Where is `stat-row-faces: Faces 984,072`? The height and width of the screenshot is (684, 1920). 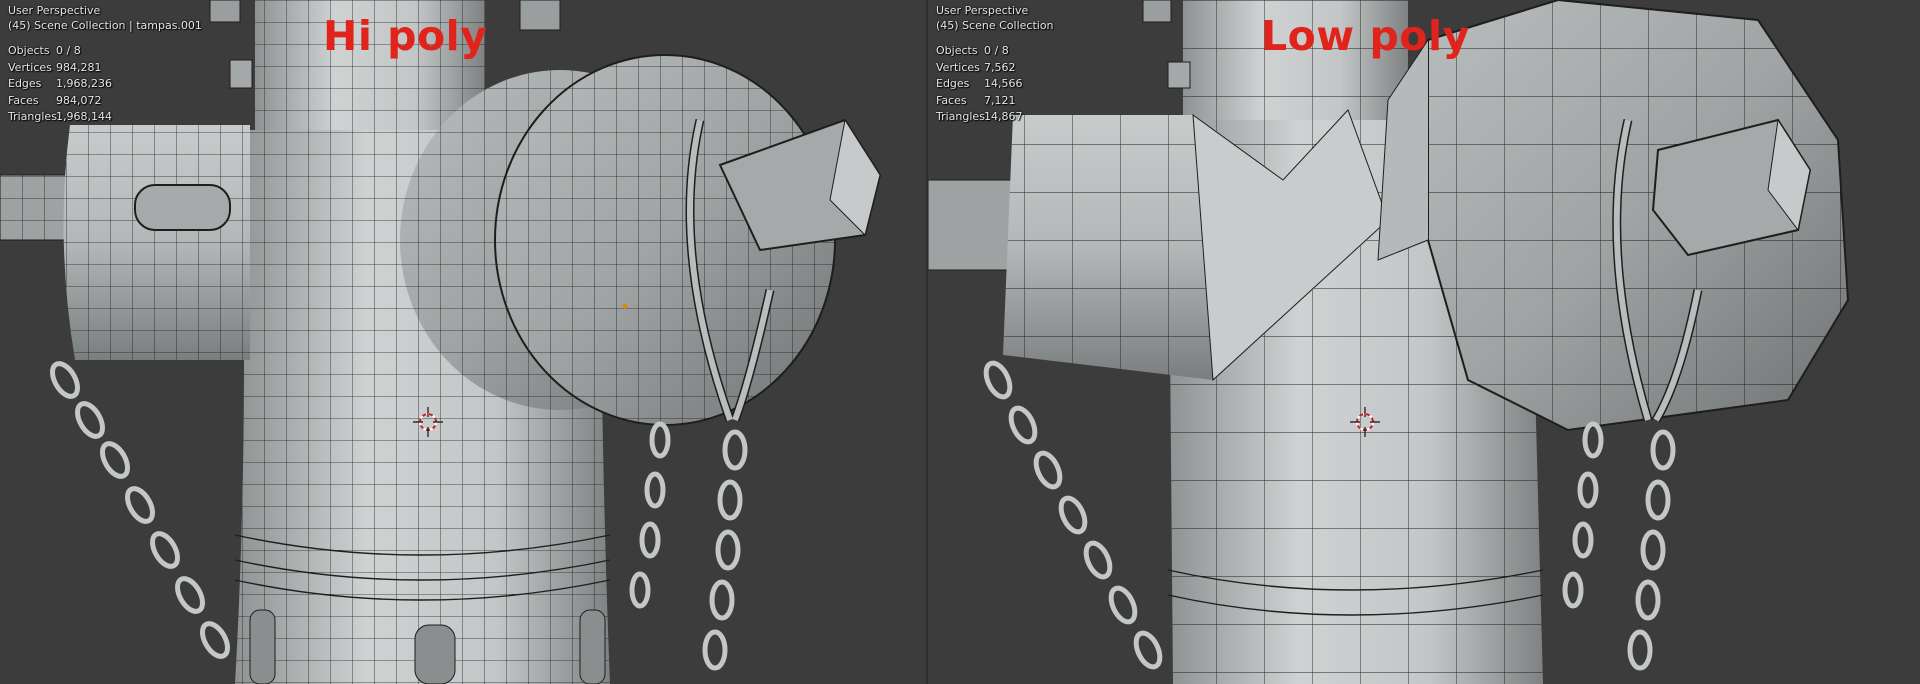 stat-row-faces: Faces 984,072 is located at coordinates (55, 100).